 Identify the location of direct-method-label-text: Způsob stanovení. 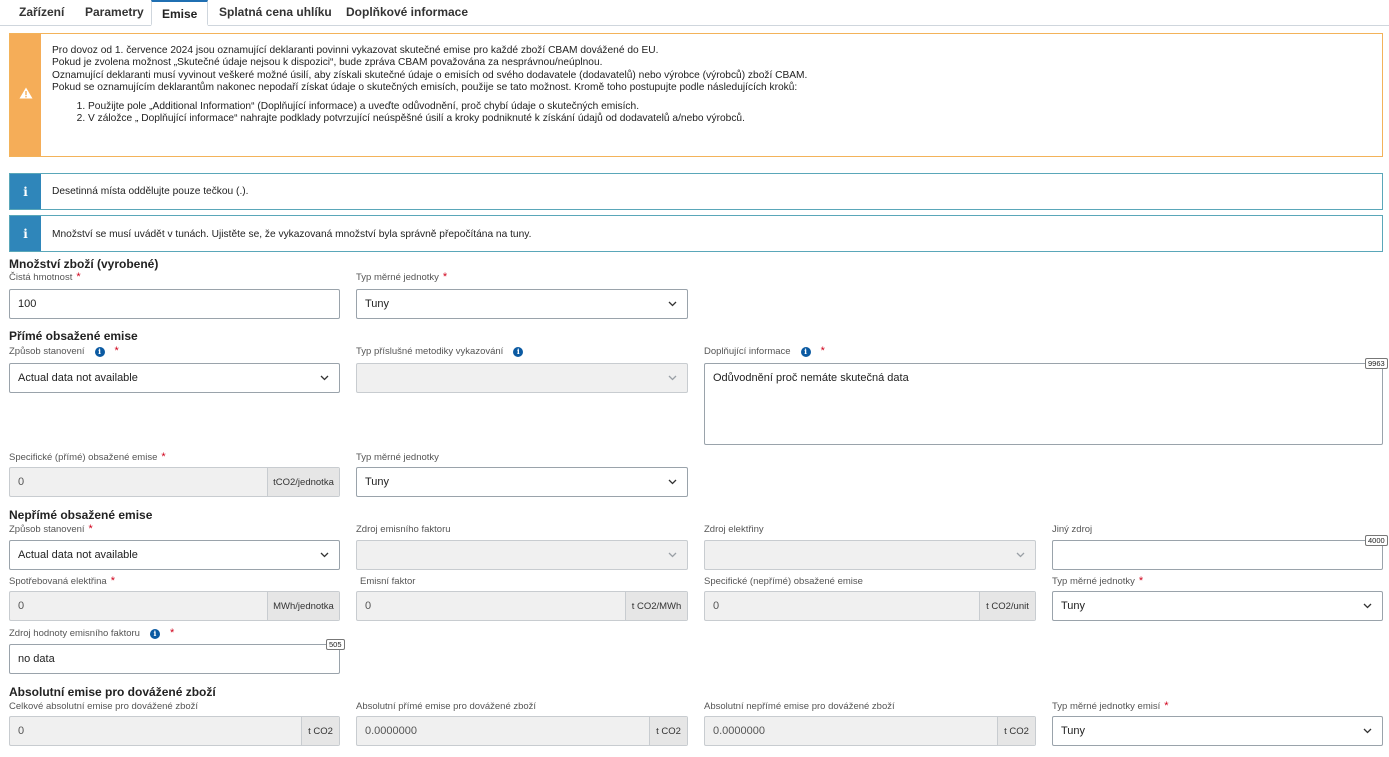
(47, 351).